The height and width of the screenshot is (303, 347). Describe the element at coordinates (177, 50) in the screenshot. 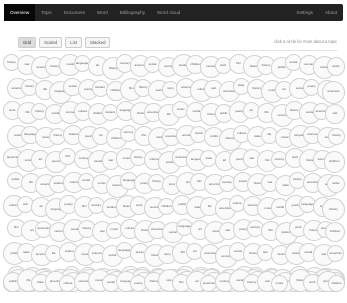

I see `divider` at that location.